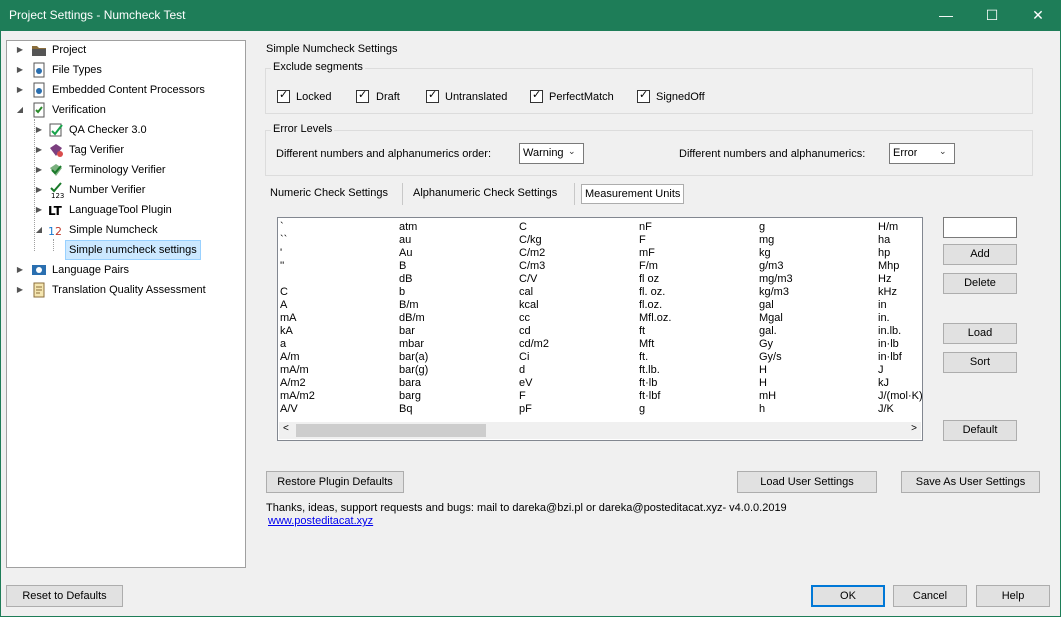 This screenshot has height=617, width=1061. What do you see at coordinates (900, 370) in the screenshot?
I see `unit-item: J` at bounding box center [900, 370].